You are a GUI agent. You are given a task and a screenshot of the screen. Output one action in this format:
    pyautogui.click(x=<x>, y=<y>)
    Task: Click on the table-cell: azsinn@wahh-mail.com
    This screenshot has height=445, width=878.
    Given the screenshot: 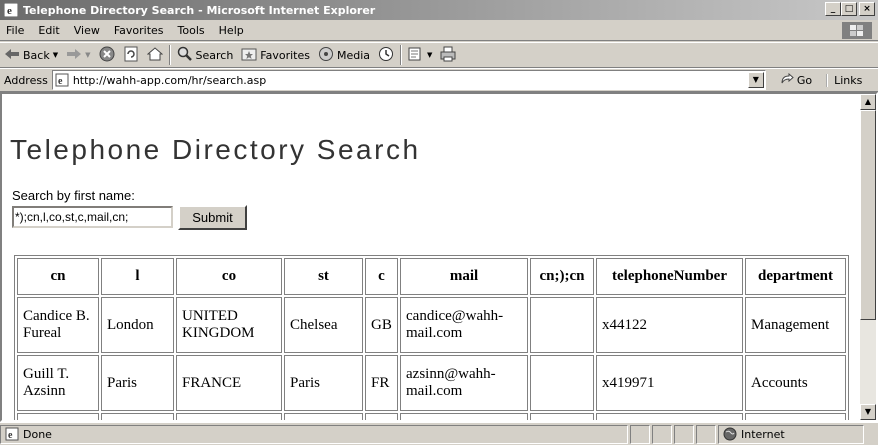 What is the action you would take?
    pyautogui.click(x=464, y=383)
    